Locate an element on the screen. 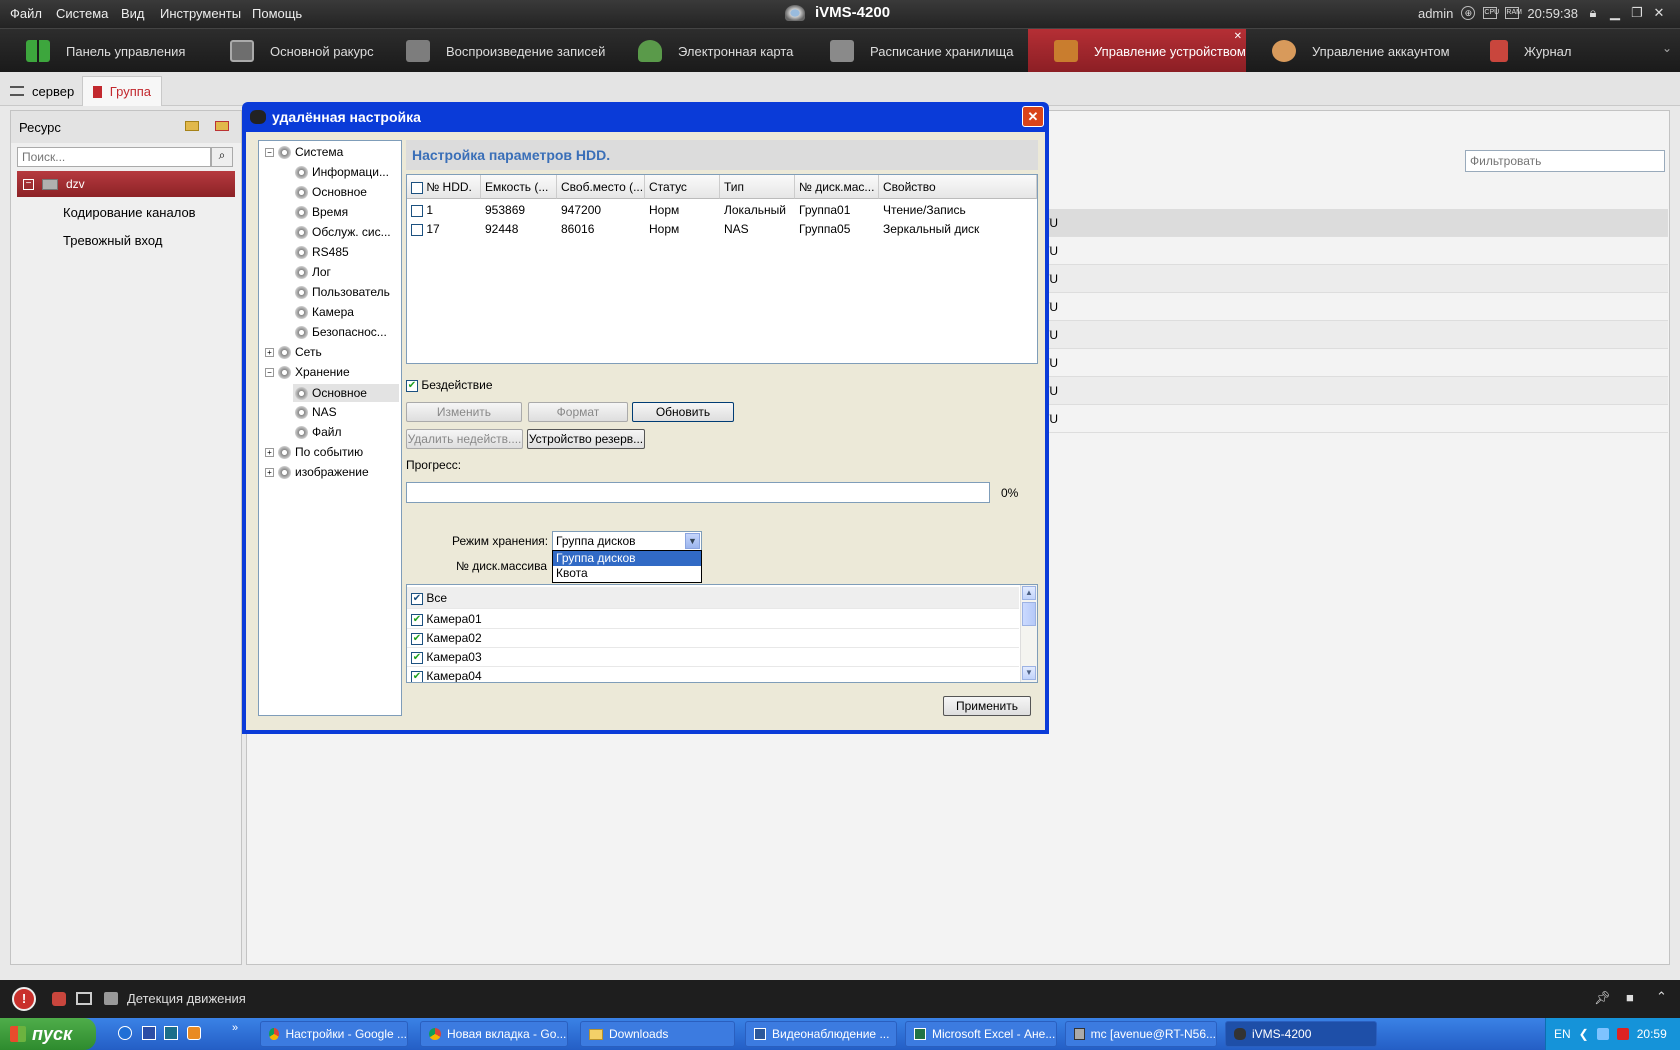 The image size is (1680, 1050). all-checkbox: ✔ is located at coordinates (417, 598).